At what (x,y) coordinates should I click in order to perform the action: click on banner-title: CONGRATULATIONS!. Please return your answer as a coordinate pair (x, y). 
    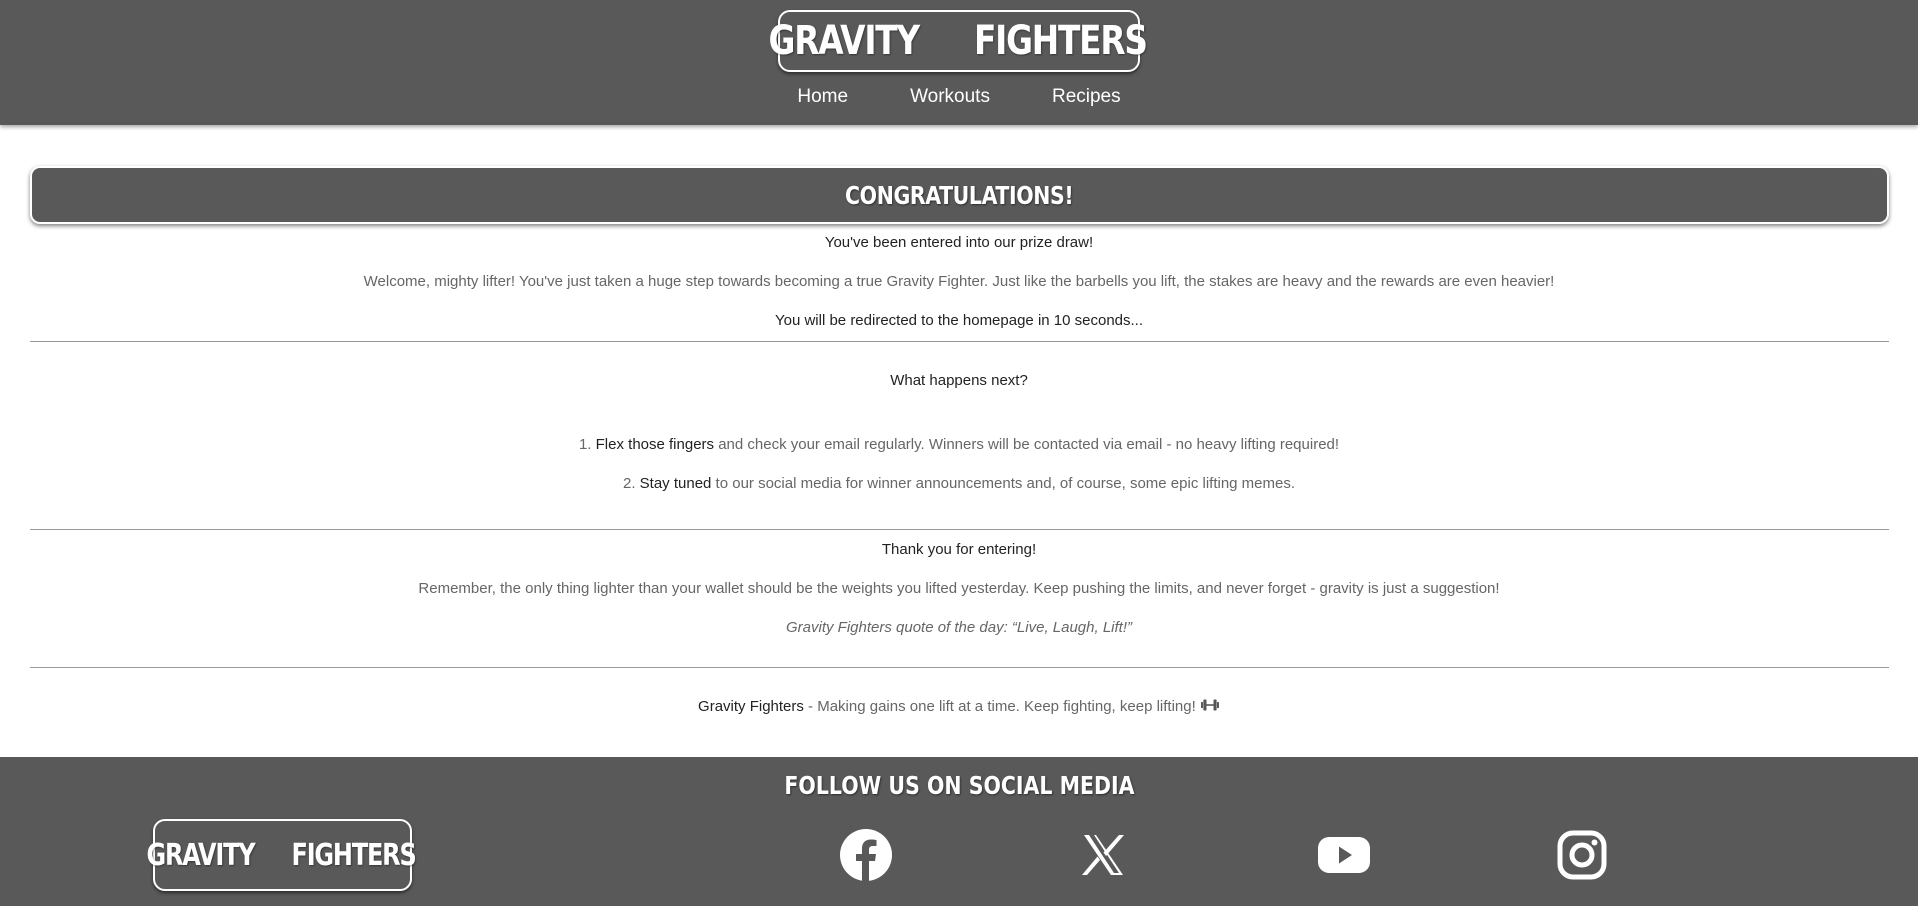
    Looking at the image, I should click on (959, 195).